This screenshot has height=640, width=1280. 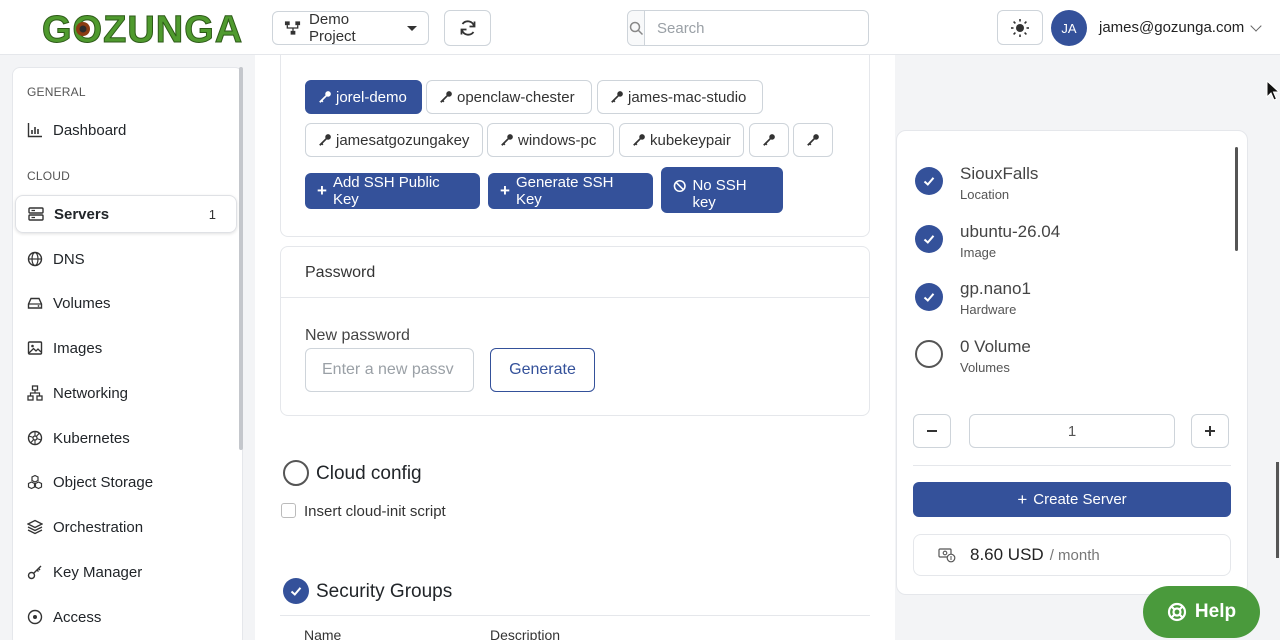 What do you see at coordinates (288, 510) in the screenshot?
I see `cloud-init-checkbox` at bounding box center [288, 510].